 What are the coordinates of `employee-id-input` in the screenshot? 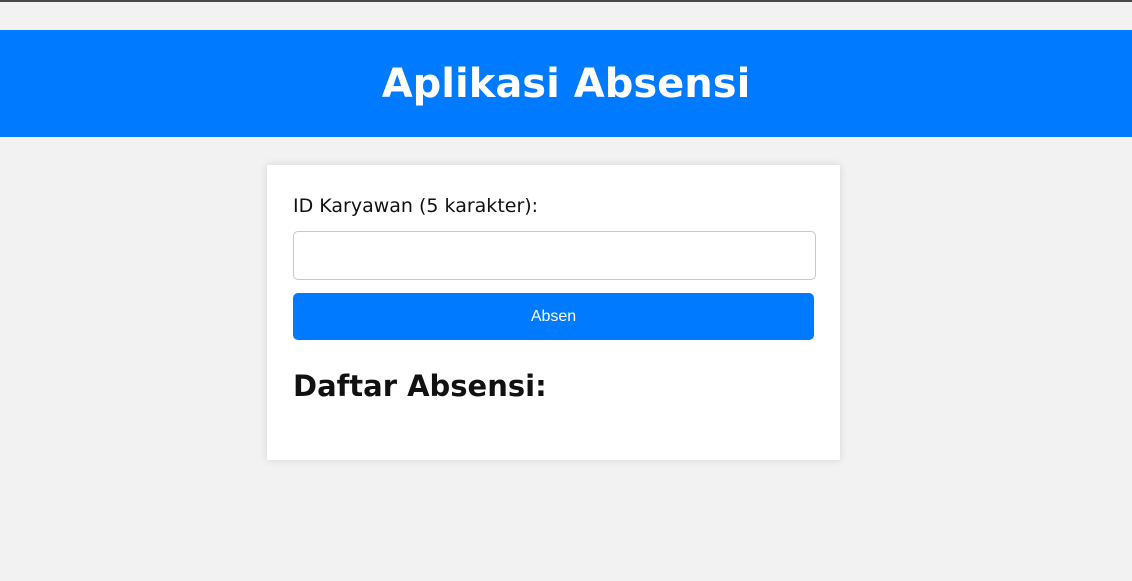 It's located at (554, 255).